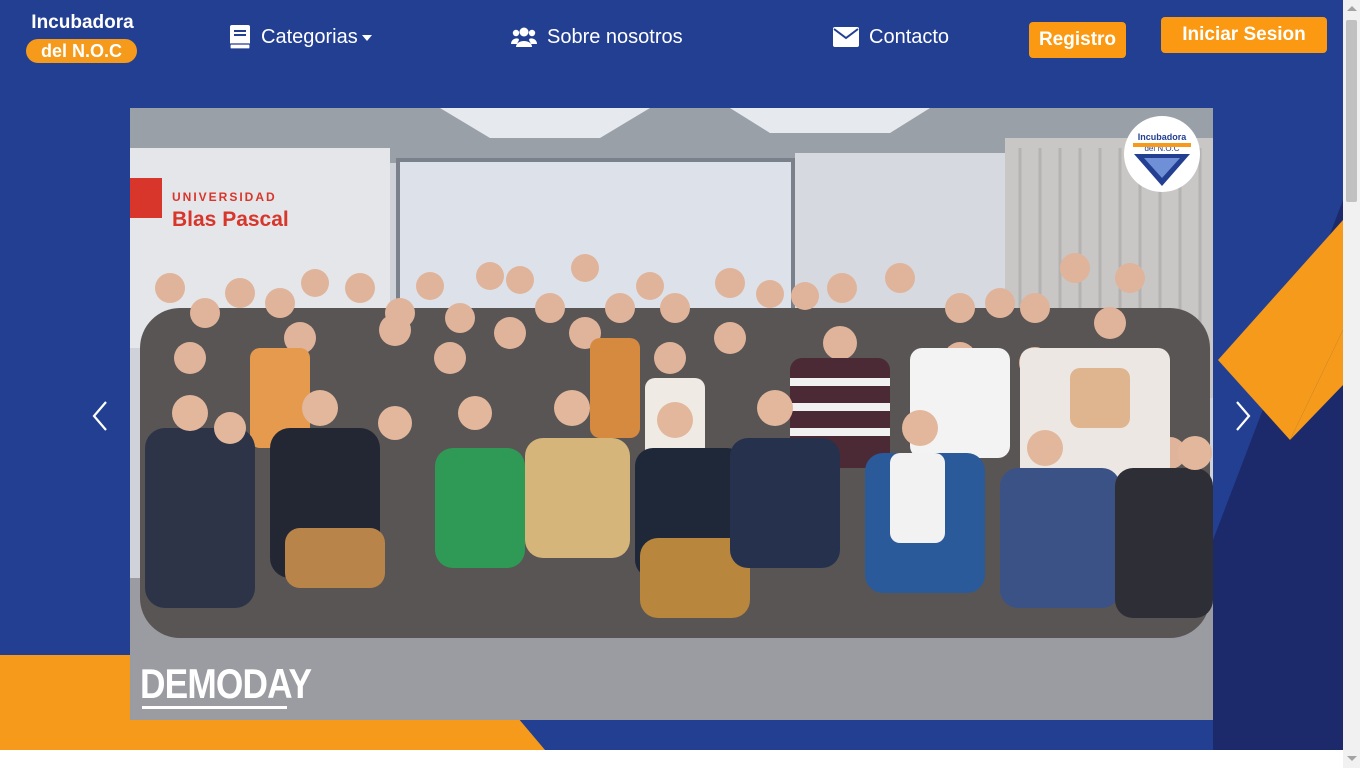  I want to click on brand-logo: Incubadora del N.O.C, so click(82, 40).